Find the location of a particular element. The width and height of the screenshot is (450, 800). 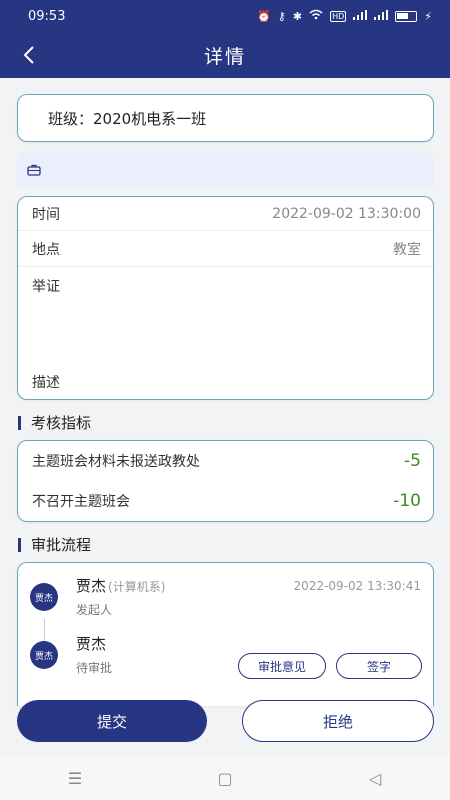

reject-button: 拒绝 is located at coordinates (338, 721).